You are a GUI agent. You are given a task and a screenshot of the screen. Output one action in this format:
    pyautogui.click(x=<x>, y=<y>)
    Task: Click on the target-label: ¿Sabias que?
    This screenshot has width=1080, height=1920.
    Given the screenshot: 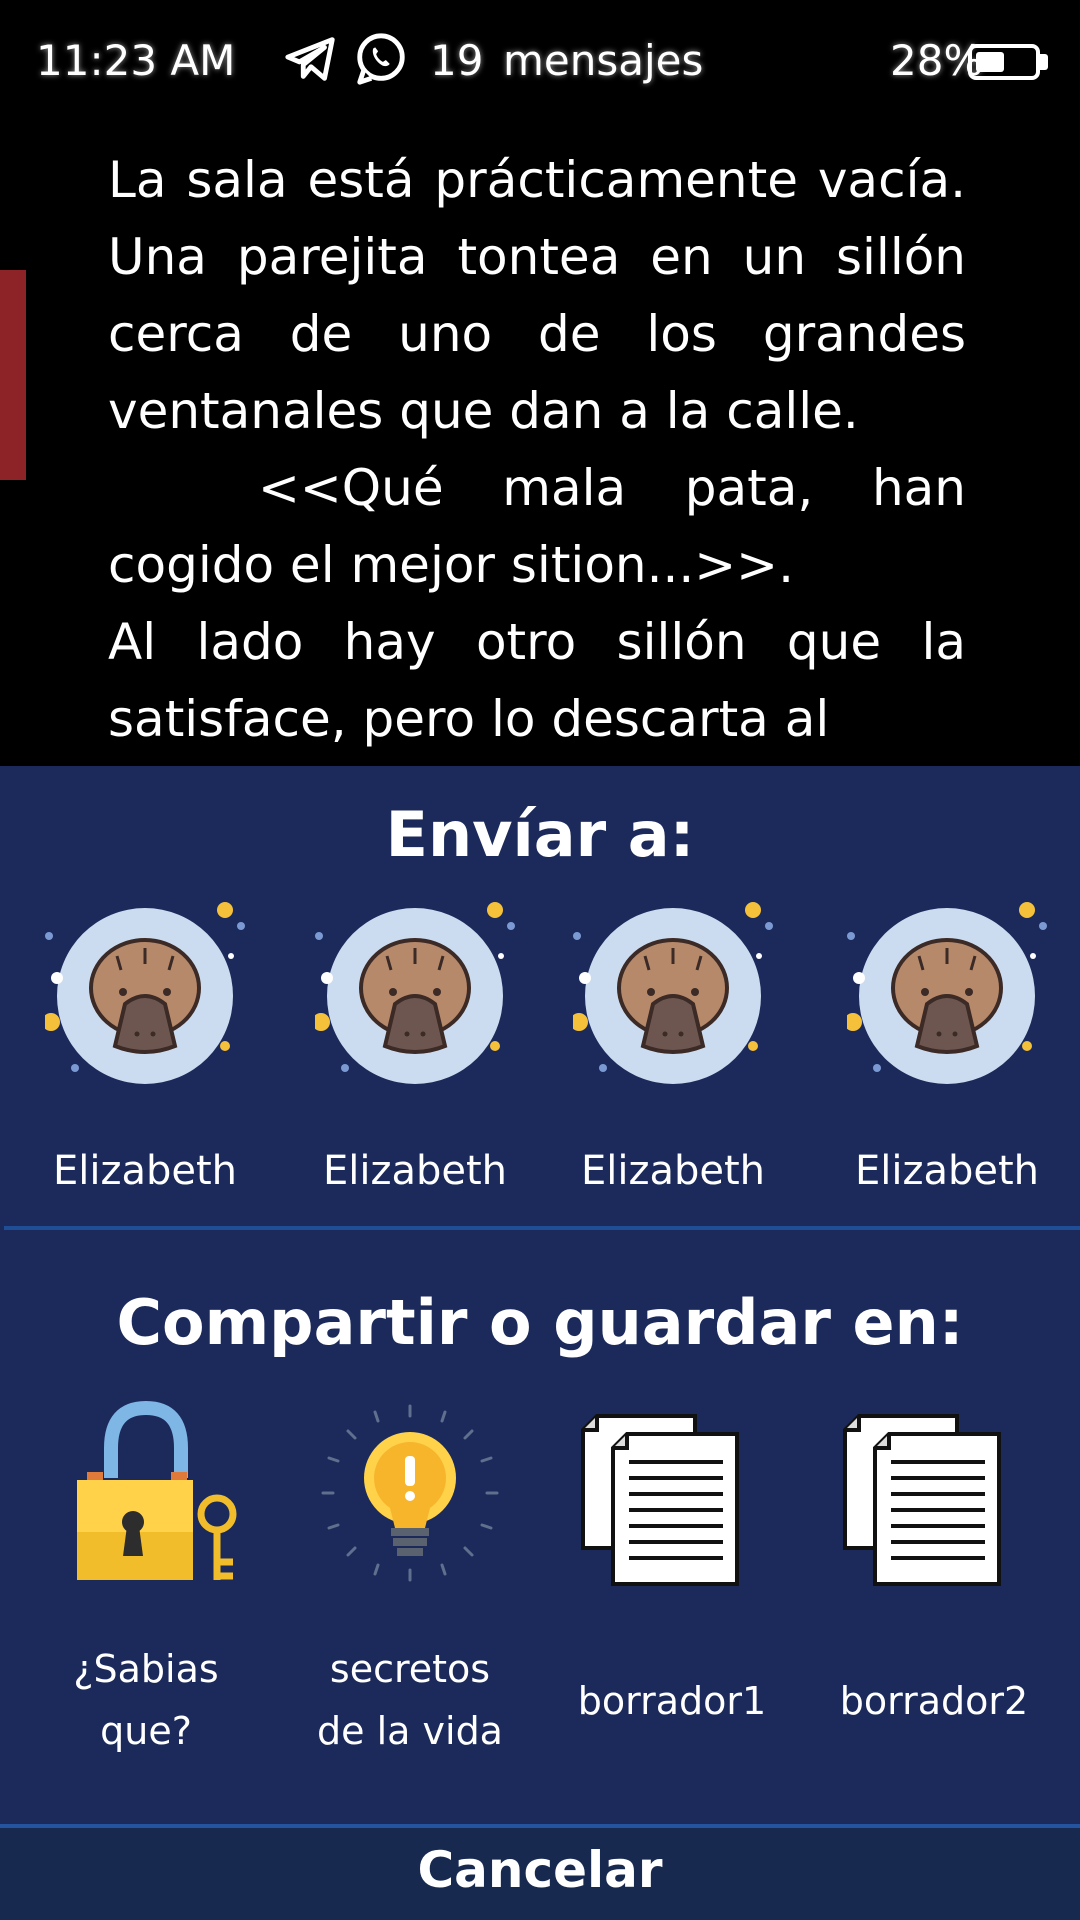 What is the action you would take?
    pyautogui.click(x=146, y=1700)
    